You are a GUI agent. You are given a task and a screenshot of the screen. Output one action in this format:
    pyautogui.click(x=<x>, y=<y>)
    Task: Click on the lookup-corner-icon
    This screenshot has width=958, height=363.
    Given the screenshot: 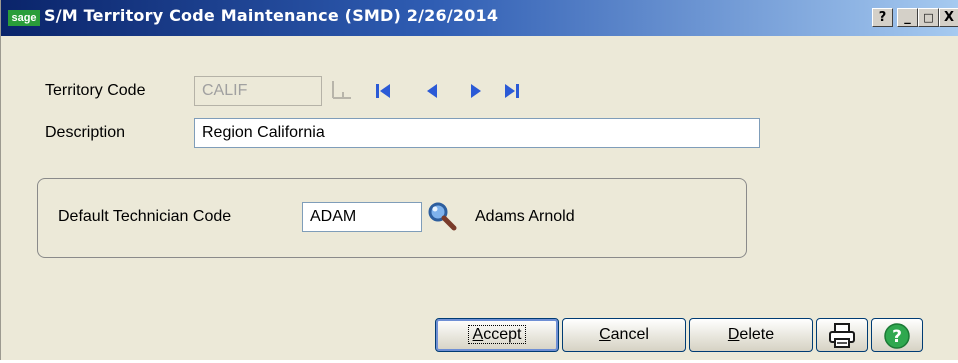 What is the action you would take?
    pyautogui.click(x=342, y=91)
    